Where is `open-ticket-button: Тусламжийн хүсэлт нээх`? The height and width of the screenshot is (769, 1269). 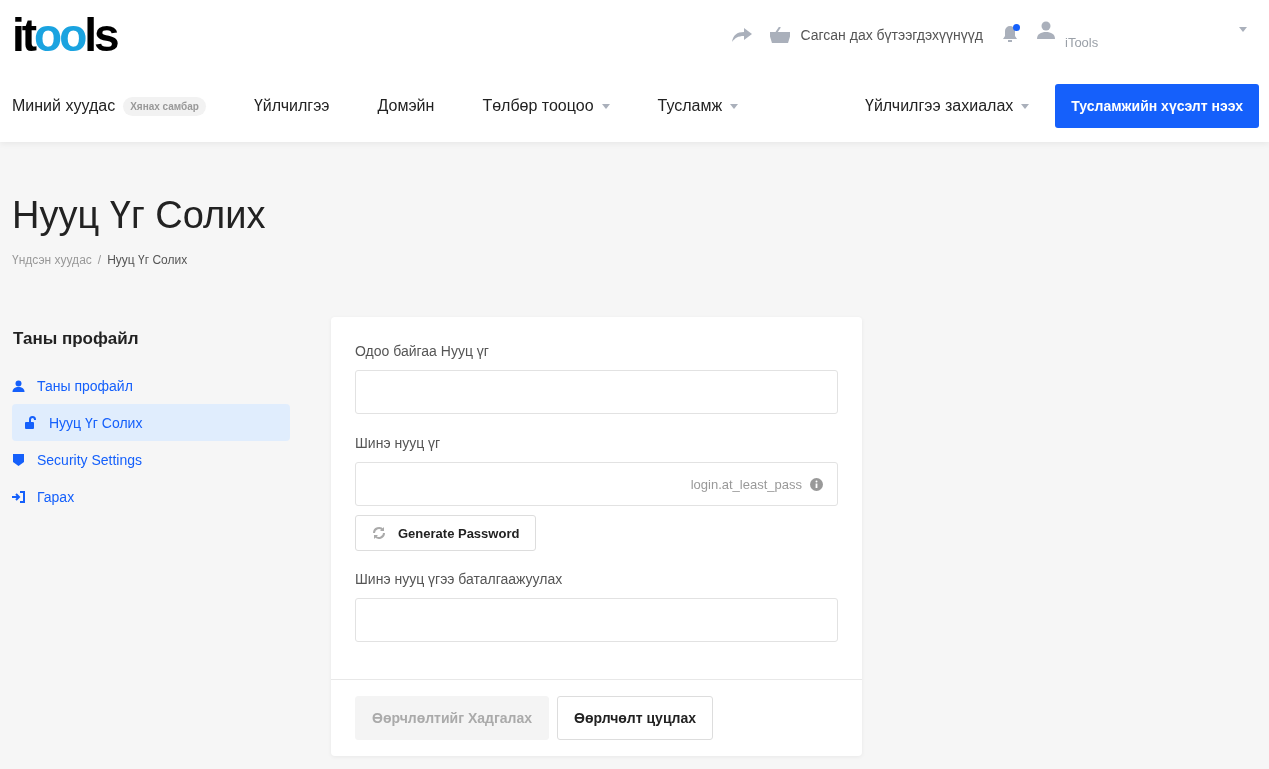 open-ticket-button: Тусламжийн хүсэлт нээх is located at coordinates (1157, 106).